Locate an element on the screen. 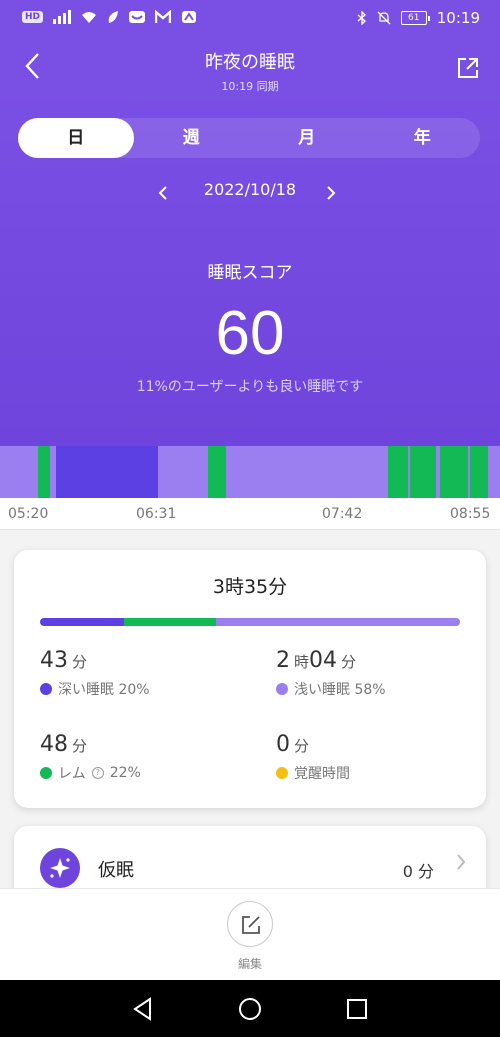 The height and width of the screenshot is (1037, 500). awake-unit: 分 is located at coordinates (302, 746).